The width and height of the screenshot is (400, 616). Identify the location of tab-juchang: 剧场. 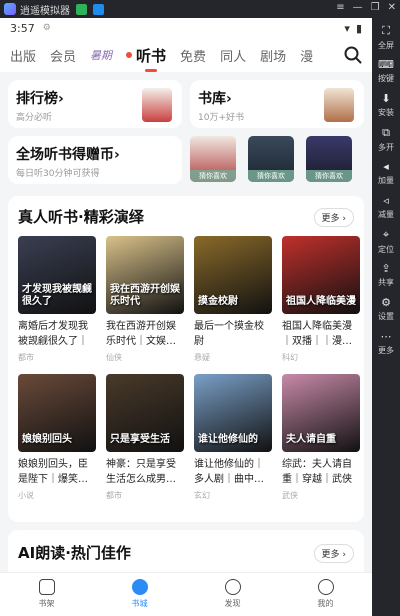
(273, 55).